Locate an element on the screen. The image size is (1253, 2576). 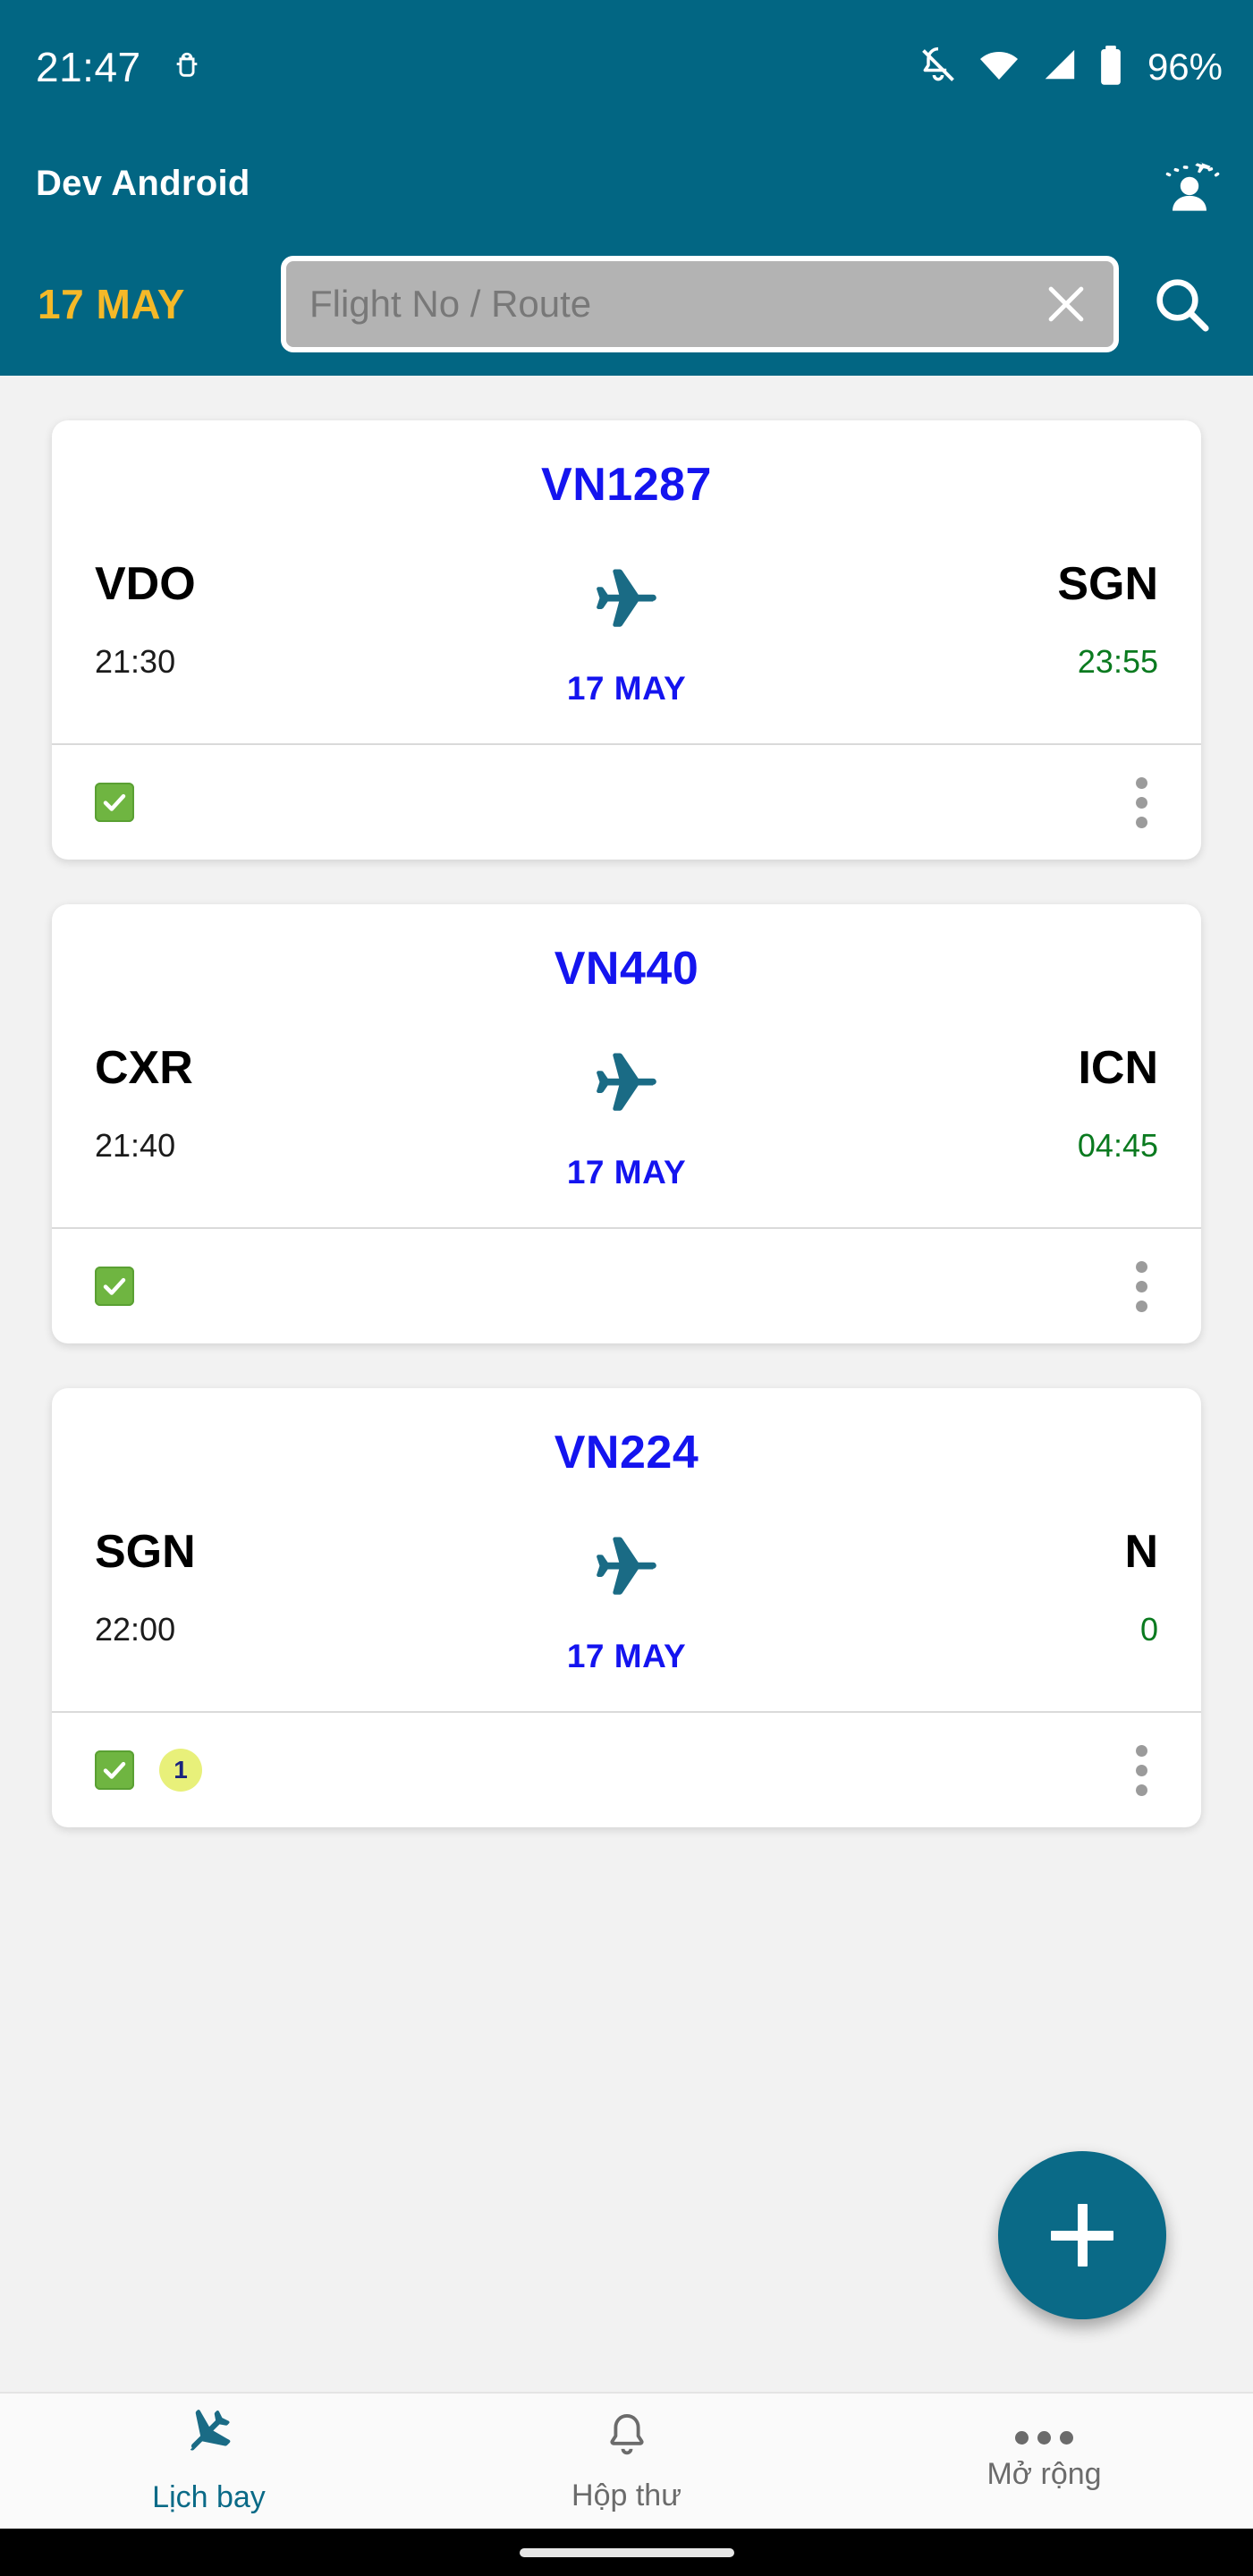
add-flight-fab is located at coordinates (1082, 2235).